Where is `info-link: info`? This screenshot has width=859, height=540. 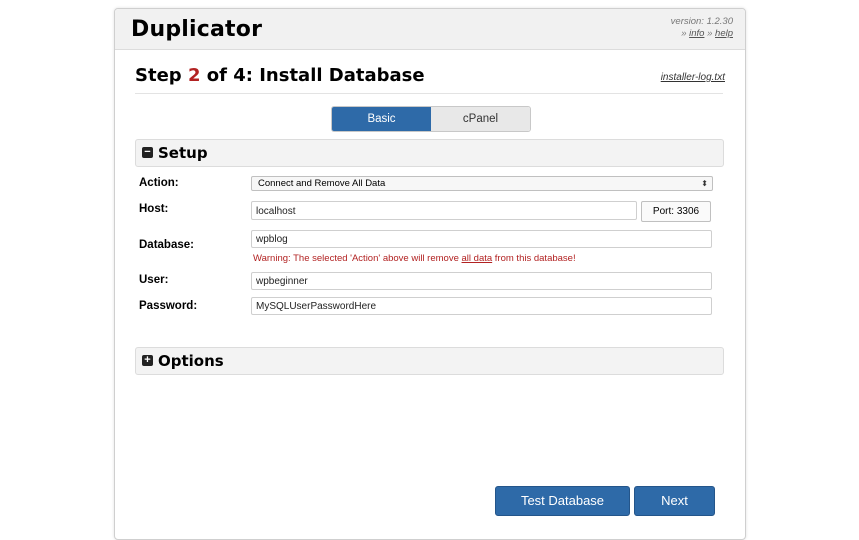 info-link: info is located at coordinates (696, 33).